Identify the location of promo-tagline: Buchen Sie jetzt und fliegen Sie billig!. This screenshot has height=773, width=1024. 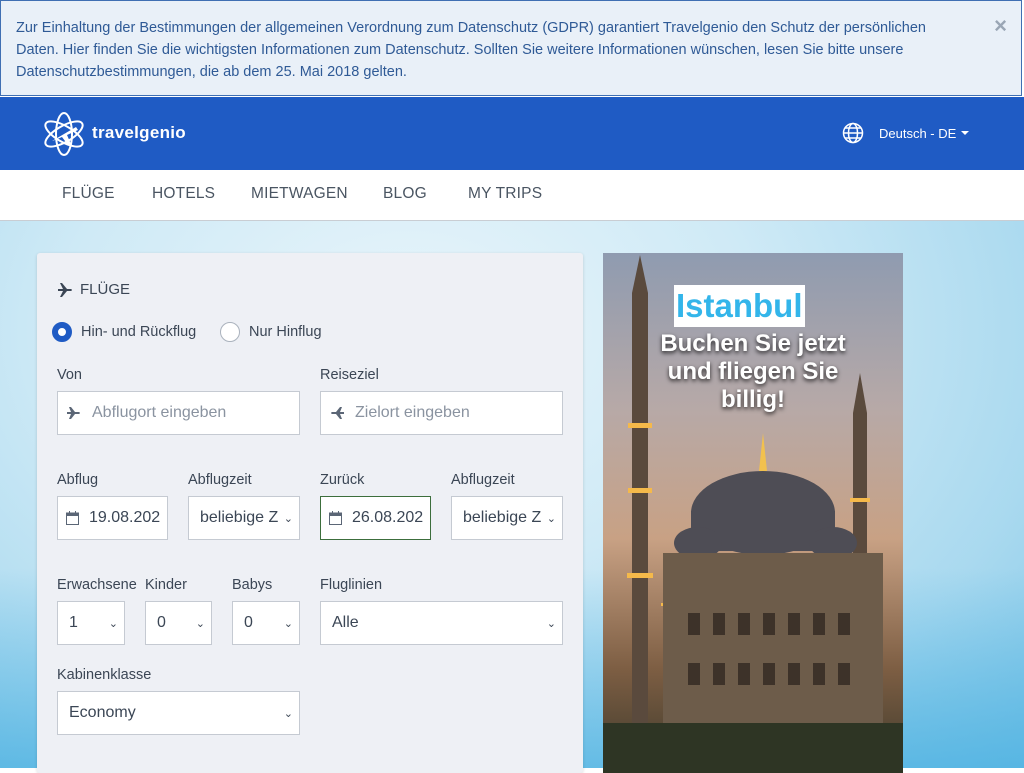
(753, 372).